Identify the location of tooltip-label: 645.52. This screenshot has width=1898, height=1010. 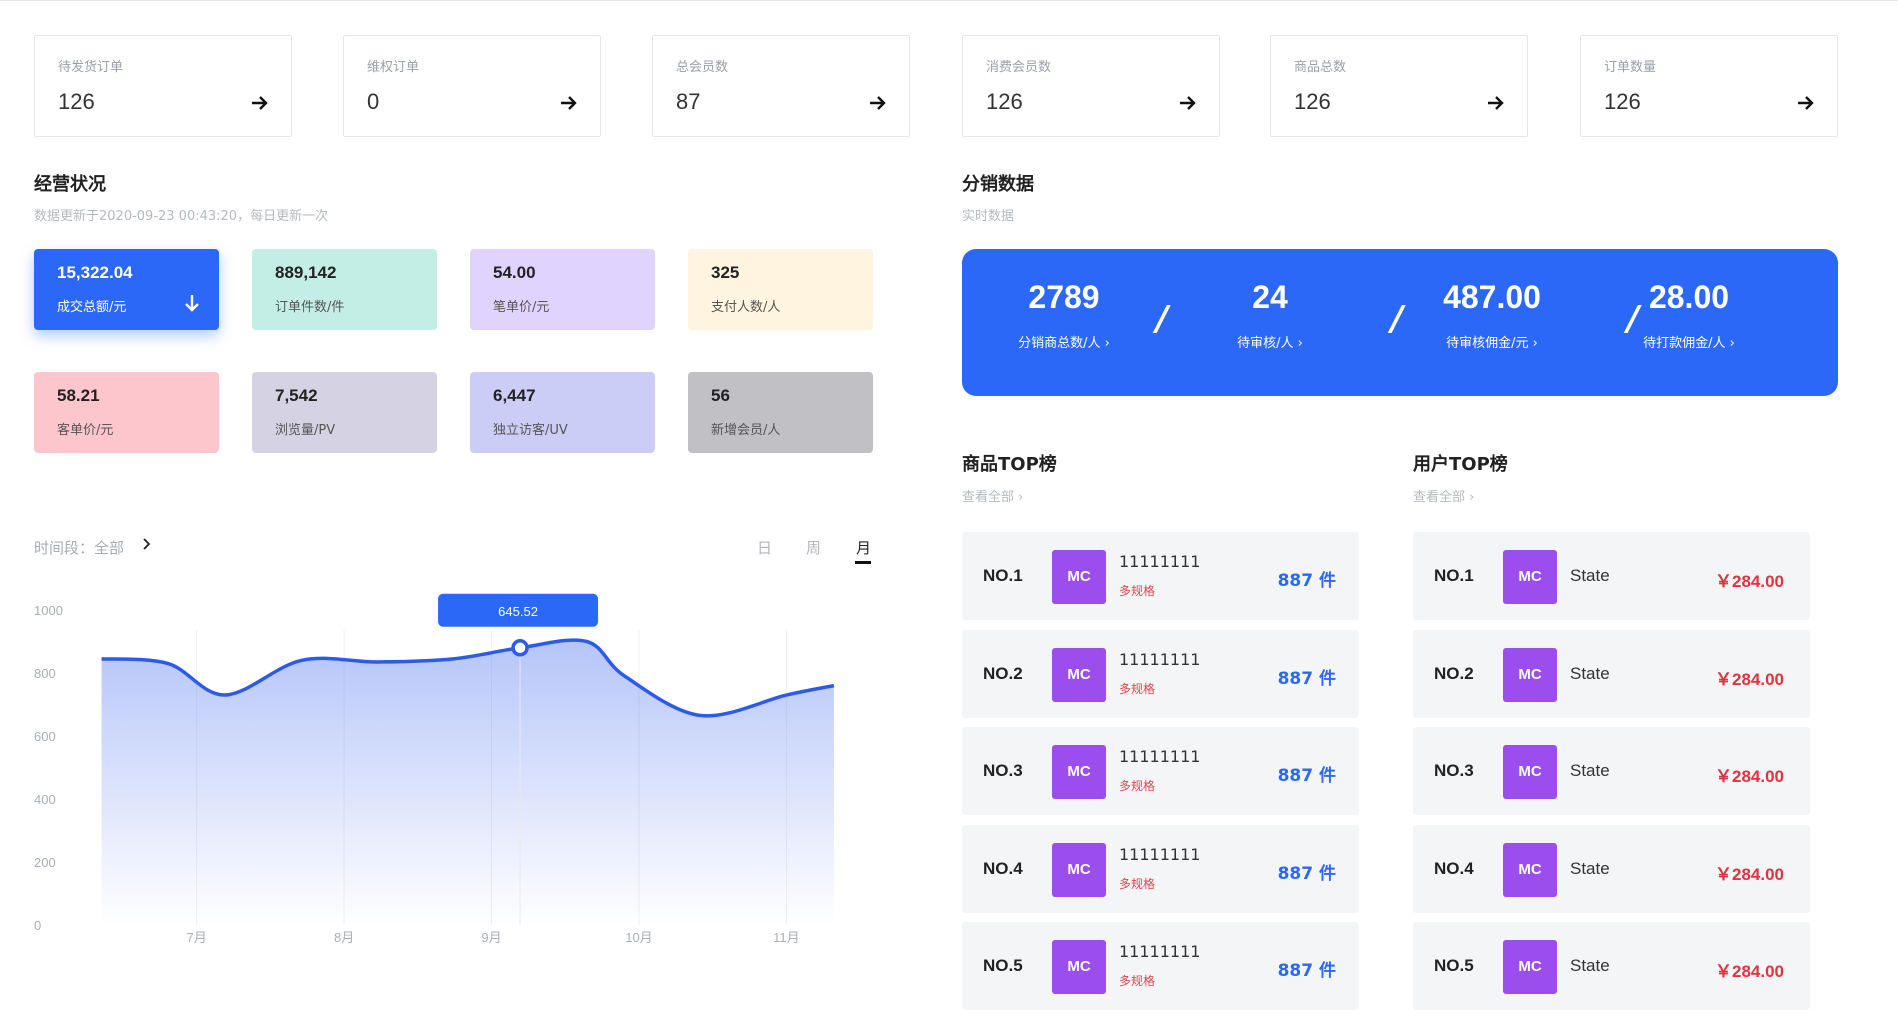
(518, 611).